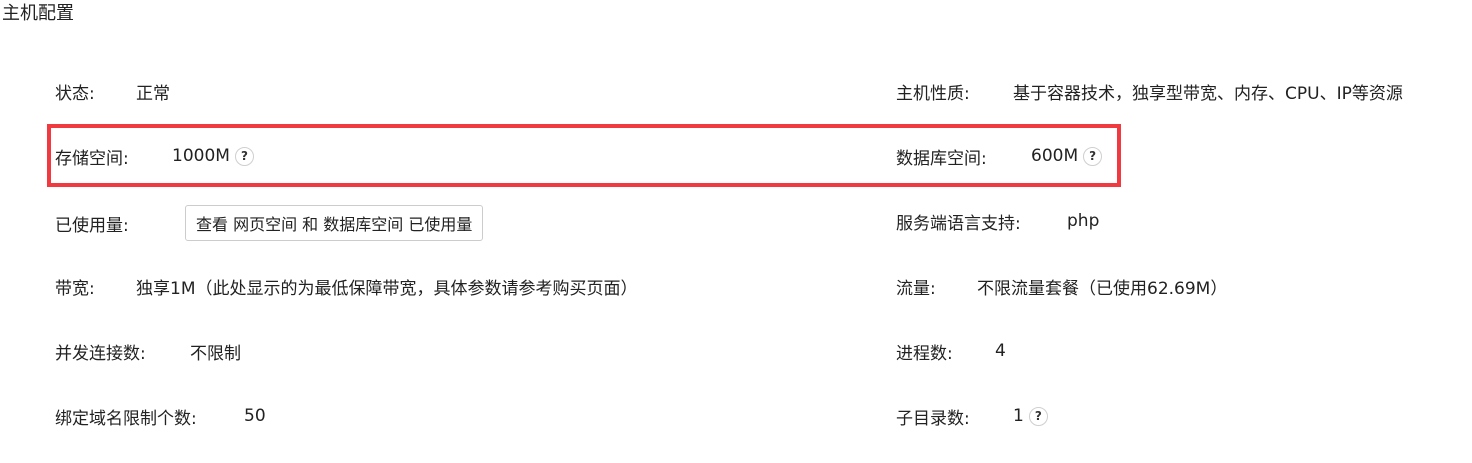  Describe the element at coordinates (958, 223) in the screenshot. I see `language-label: 服务端语言支持:` at that location.